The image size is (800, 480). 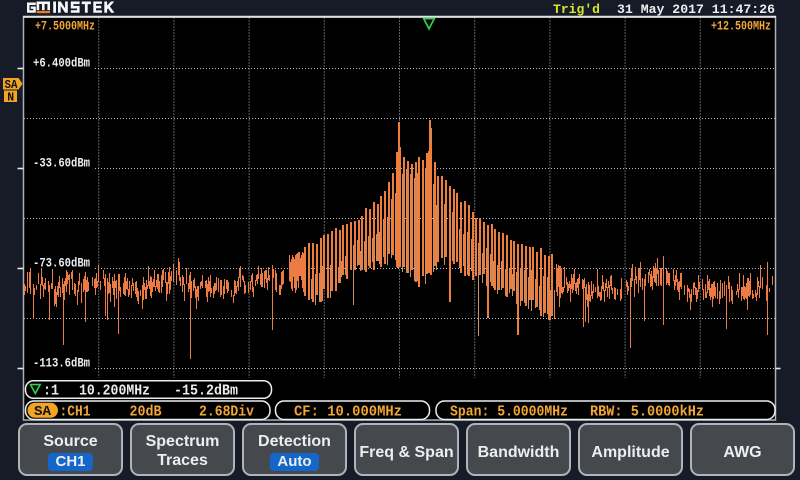 I want to click on svg-text: :CH1, so click(x=75, y=411).